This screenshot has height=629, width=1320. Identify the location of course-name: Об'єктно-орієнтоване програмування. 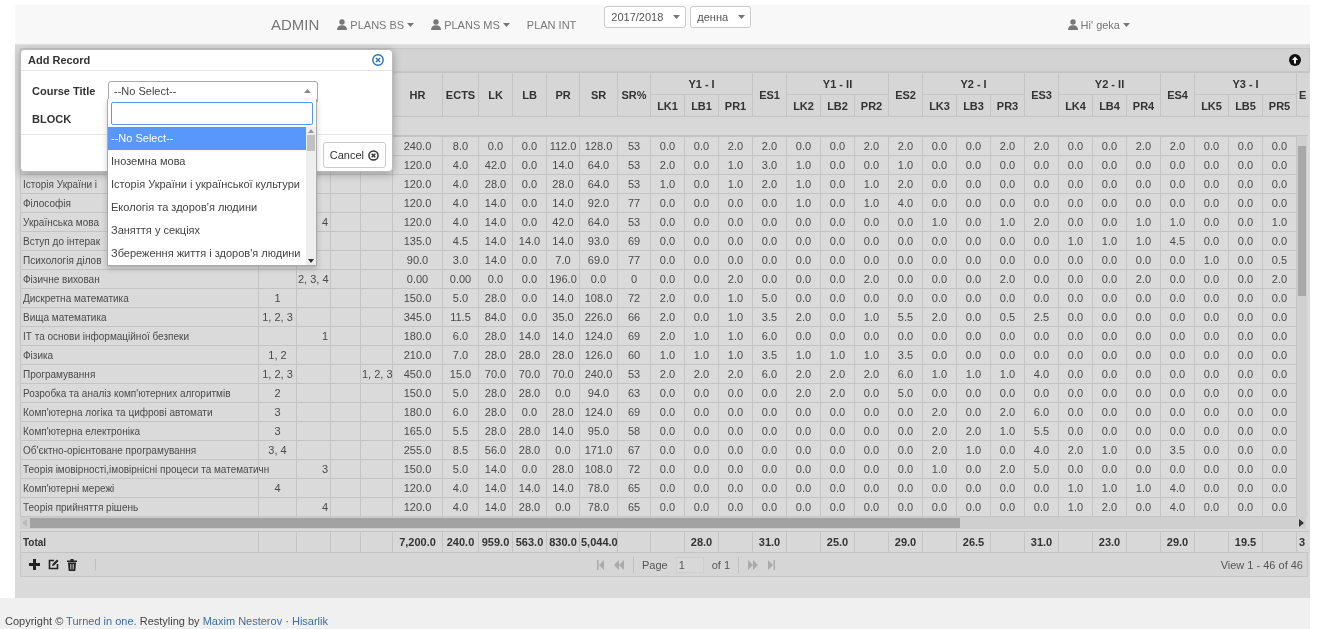
(110, 450).